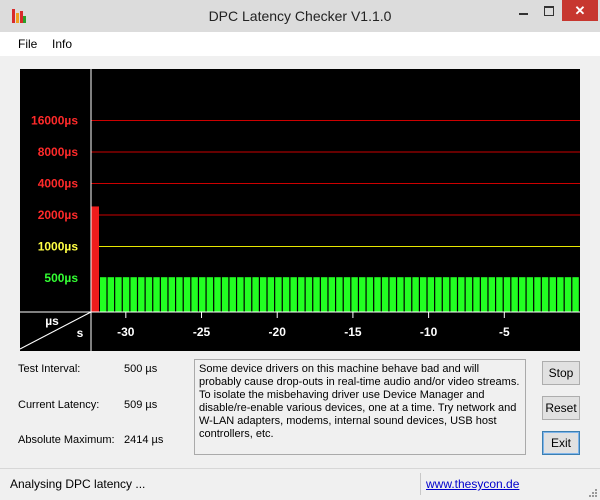 Image resolution: width=600 pixels, height=500 pixels. Describe the element at coordinates (141, 405) in the screenshot. I see `current-latency-value: 509 µs` at that location.